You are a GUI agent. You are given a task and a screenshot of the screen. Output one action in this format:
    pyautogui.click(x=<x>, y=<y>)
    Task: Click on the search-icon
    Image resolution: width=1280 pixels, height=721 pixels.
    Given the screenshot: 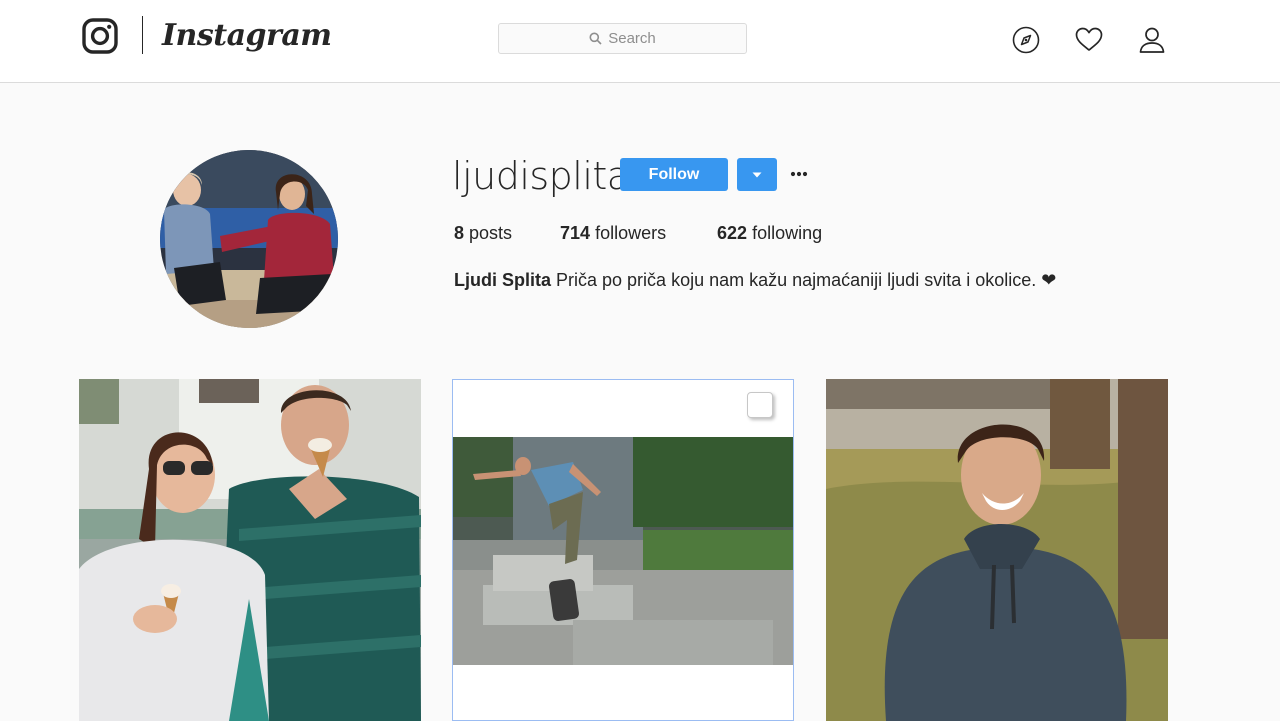 What is the action you would take?
    pyautogui.click(x=595, y=38)
    